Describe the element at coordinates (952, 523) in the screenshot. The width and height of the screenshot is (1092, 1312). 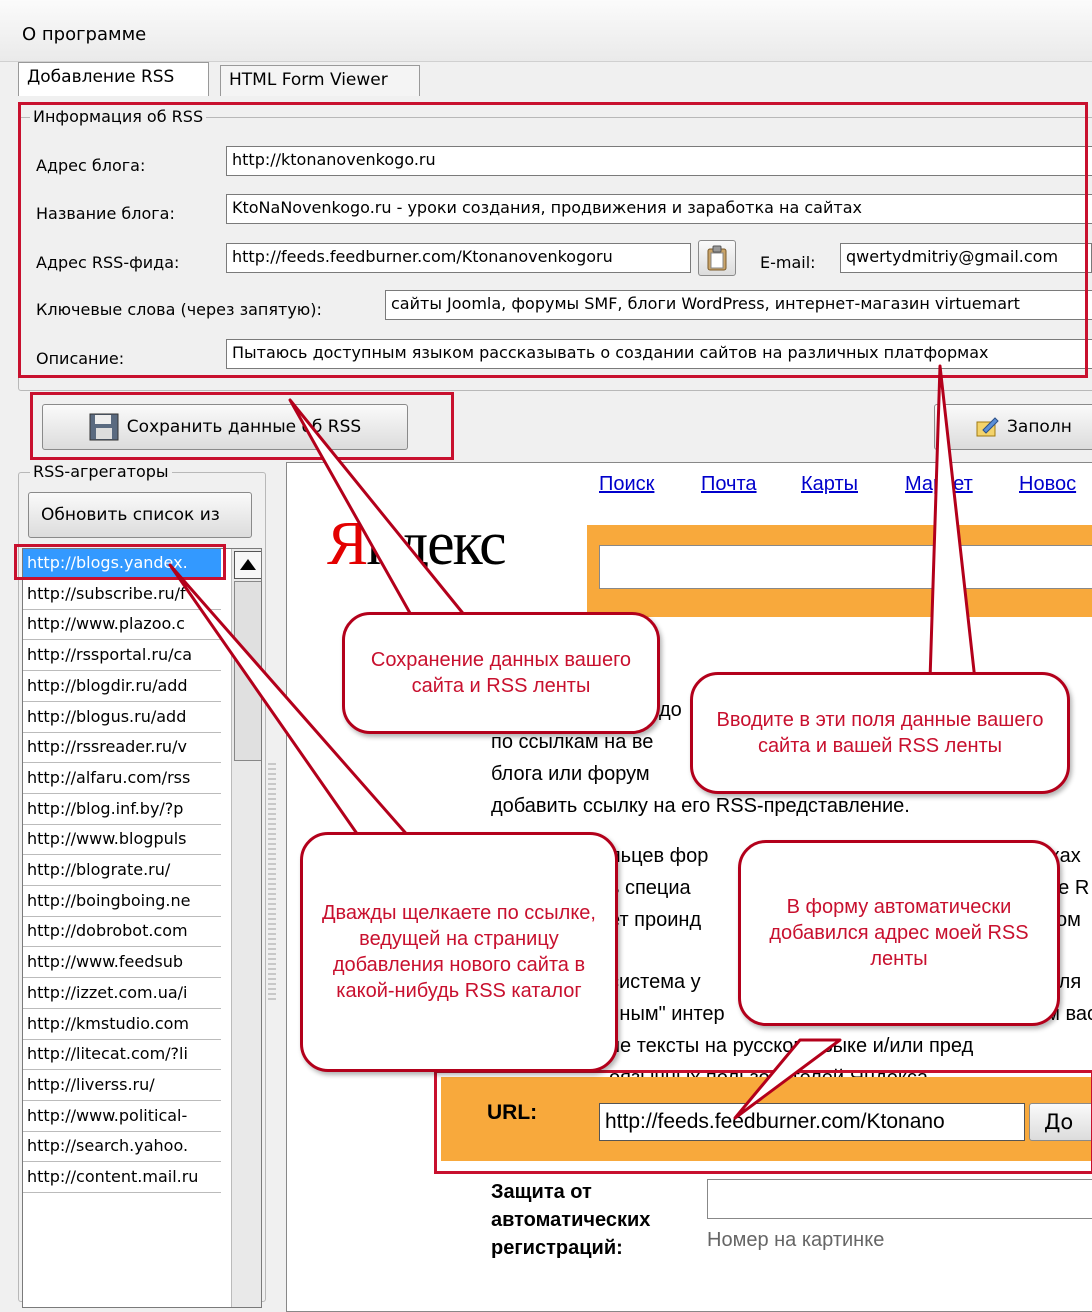
I see `pointer-fields` at that location.